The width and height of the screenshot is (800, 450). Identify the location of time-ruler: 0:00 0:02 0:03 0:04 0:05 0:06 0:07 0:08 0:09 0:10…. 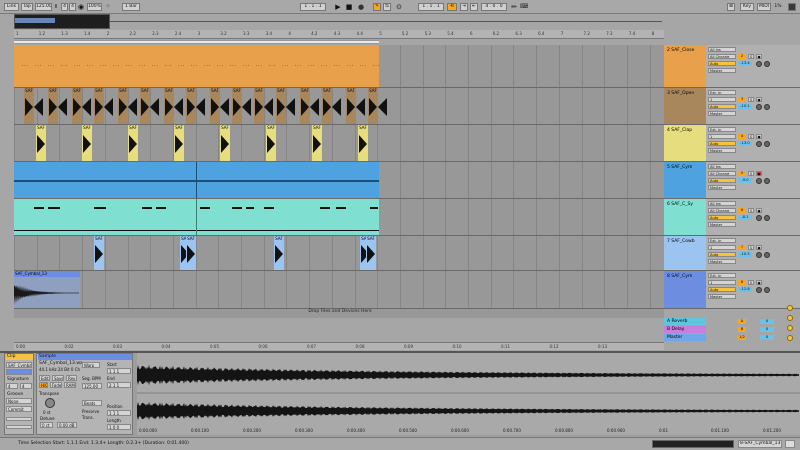
(339, 346).